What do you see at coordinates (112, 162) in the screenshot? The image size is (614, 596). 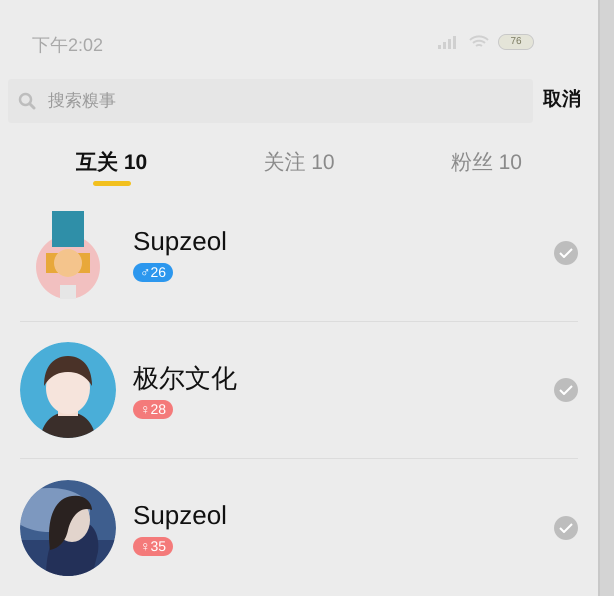 I see `tab: 互关 10` at bounding box center [112, 162].